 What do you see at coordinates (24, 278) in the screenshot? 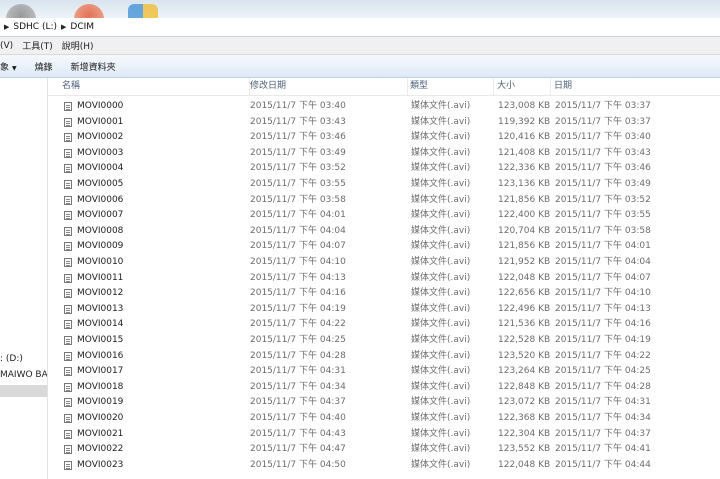
I see `navigation-pane: : (D:) MAIWO BACK` at bounding box center [24, 278].